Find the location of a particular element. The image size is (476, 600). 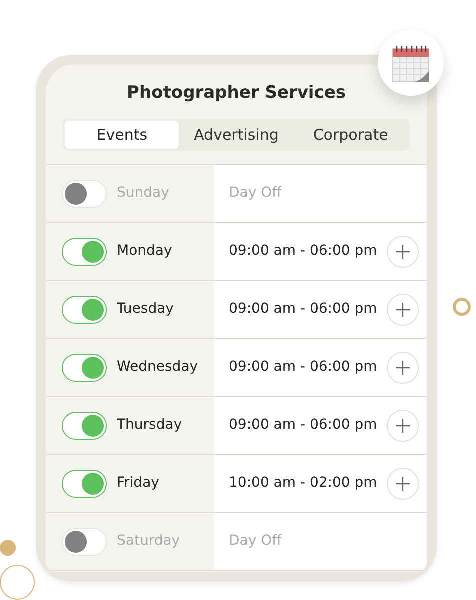

calendar-icon is located at coordinates (411, 63).